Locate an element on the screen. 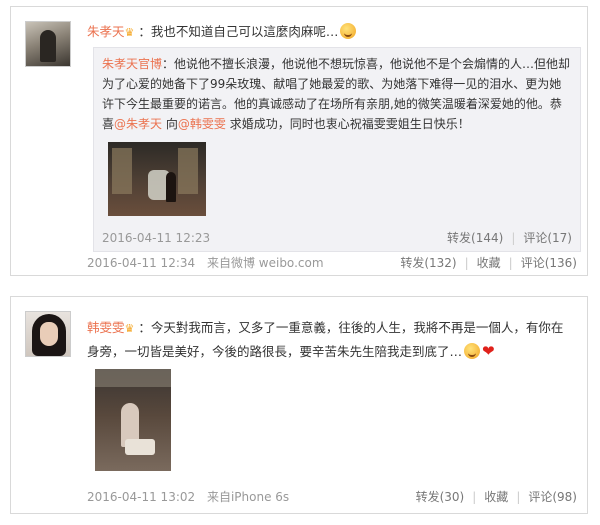 The width and height of the screenshot is (600, 525). comment-button: 评论(98) is located at coordinates (552, 497).